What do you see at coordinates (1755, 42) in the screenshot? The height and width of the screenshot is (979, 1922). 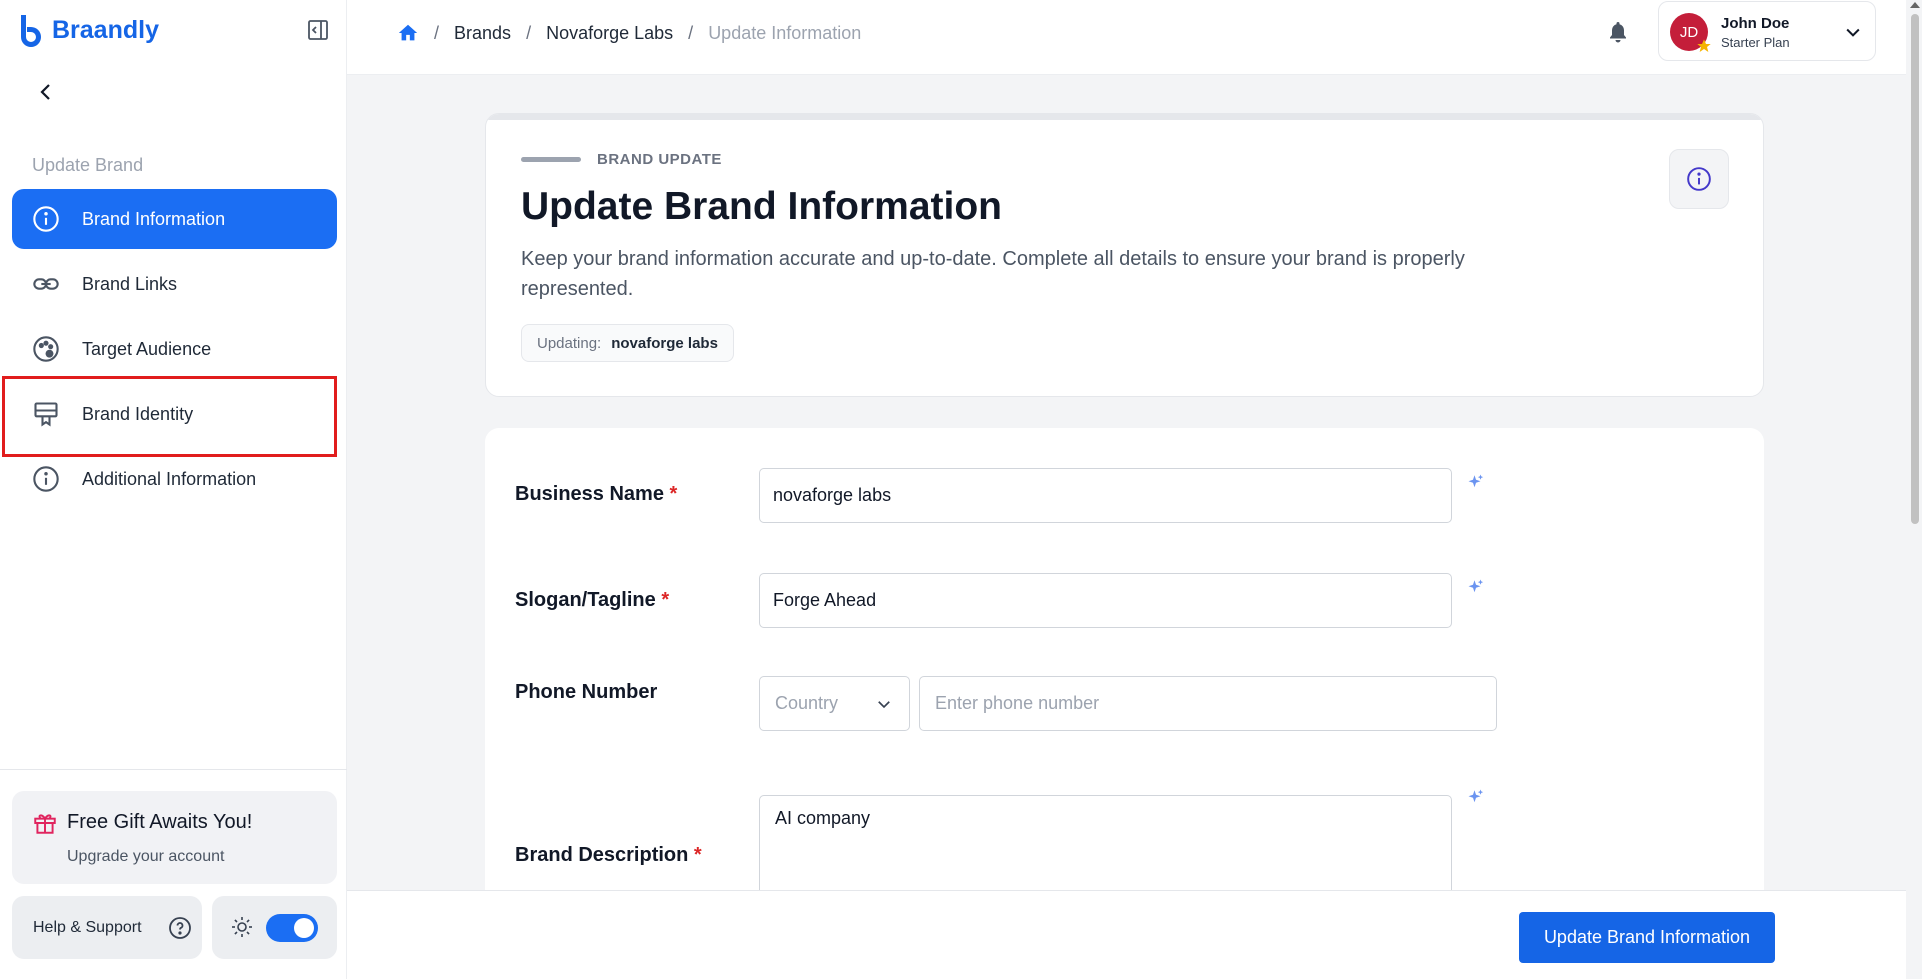 I see `user-plan: Starter Plan` at bounding box center [1755, 42].